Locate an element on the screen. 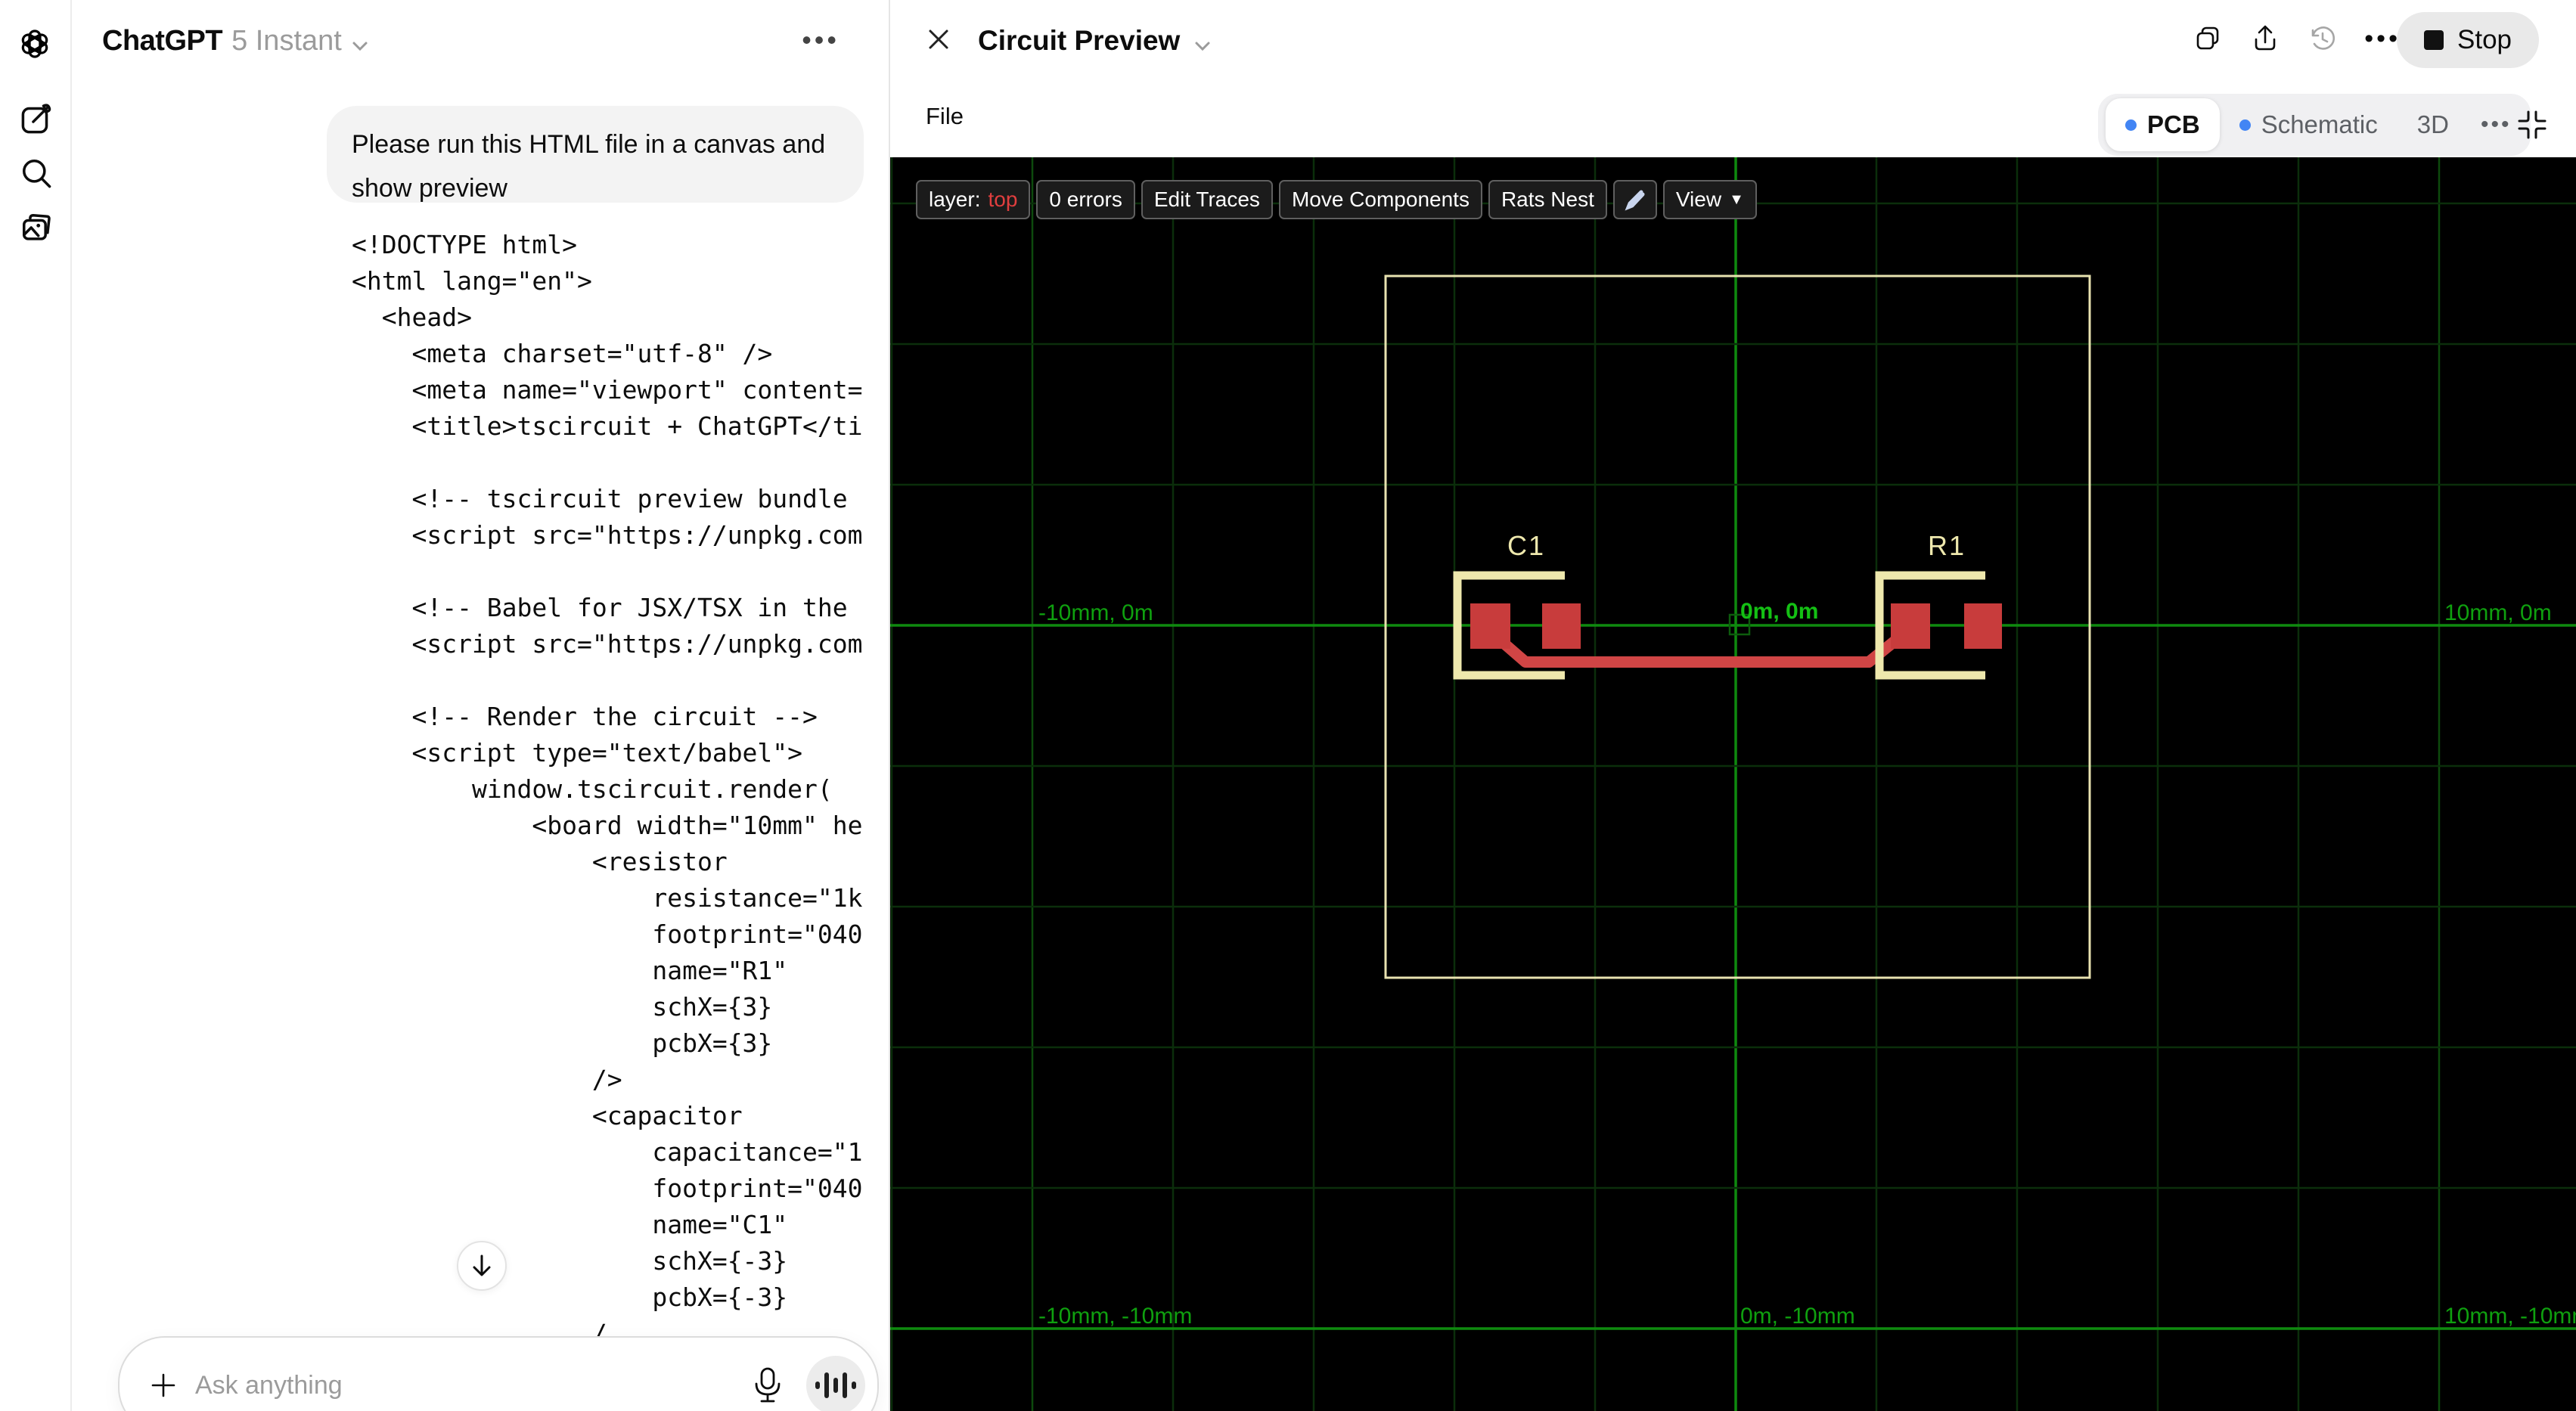 The image size is (2576, 1411). canvas-header: Circuit Preview ••• Stop is located at coordinates (1733, 39).